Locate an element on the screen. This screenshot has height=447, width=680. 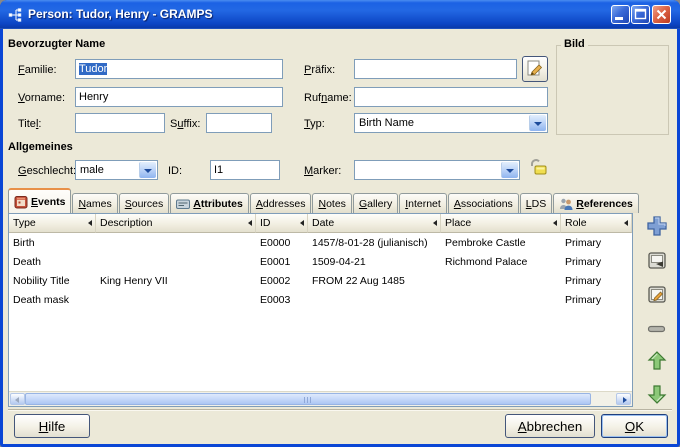
remove-event-button is located at coordinates (657, 329).